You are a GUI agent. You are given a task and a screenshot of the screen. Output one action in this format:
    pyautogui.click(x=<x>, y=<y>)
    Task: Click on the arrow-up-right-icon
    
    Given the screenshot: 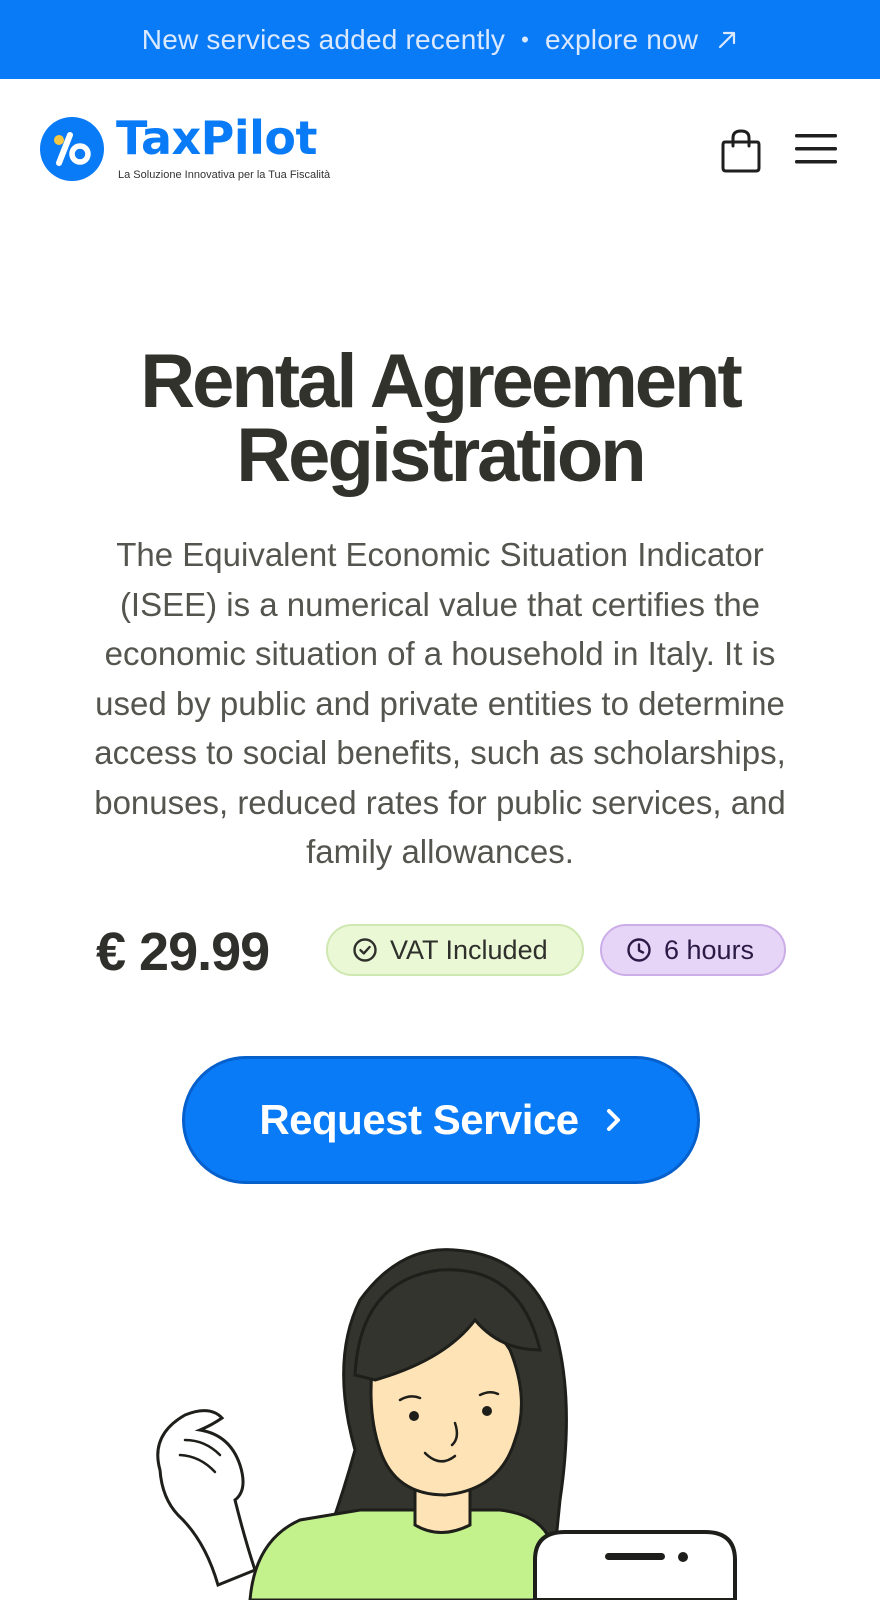 What is the action you would take?
    pyautogui.click(x=727, y=40)
    